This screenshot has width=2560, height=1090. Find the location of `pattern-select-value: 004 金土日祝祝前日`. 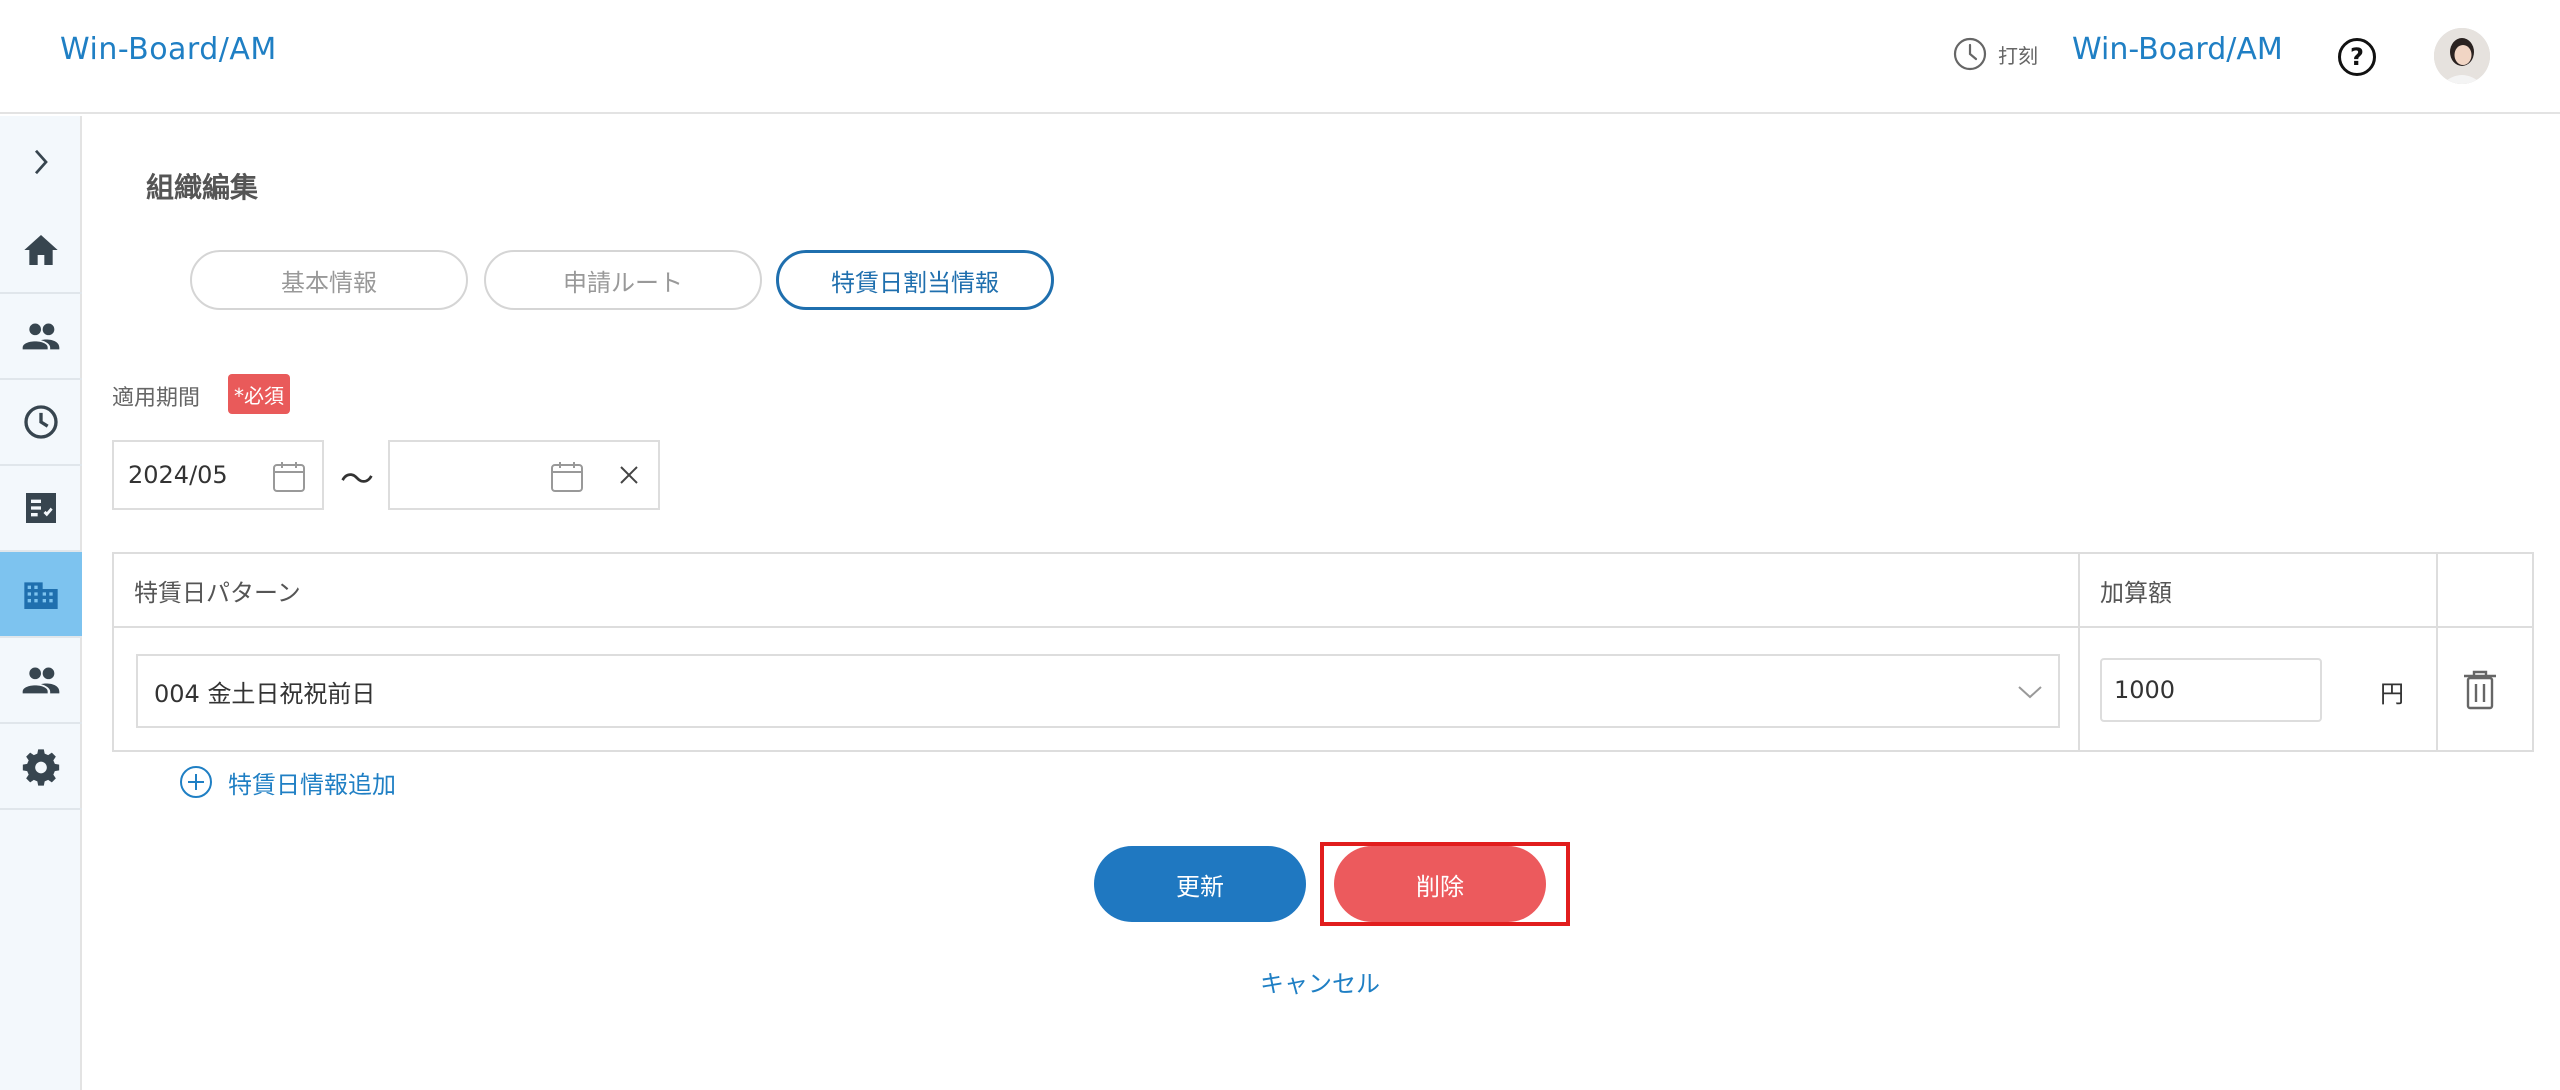

pattern-select-value: 004 金土日祝祝前日 is located at coordinates (265, 693).